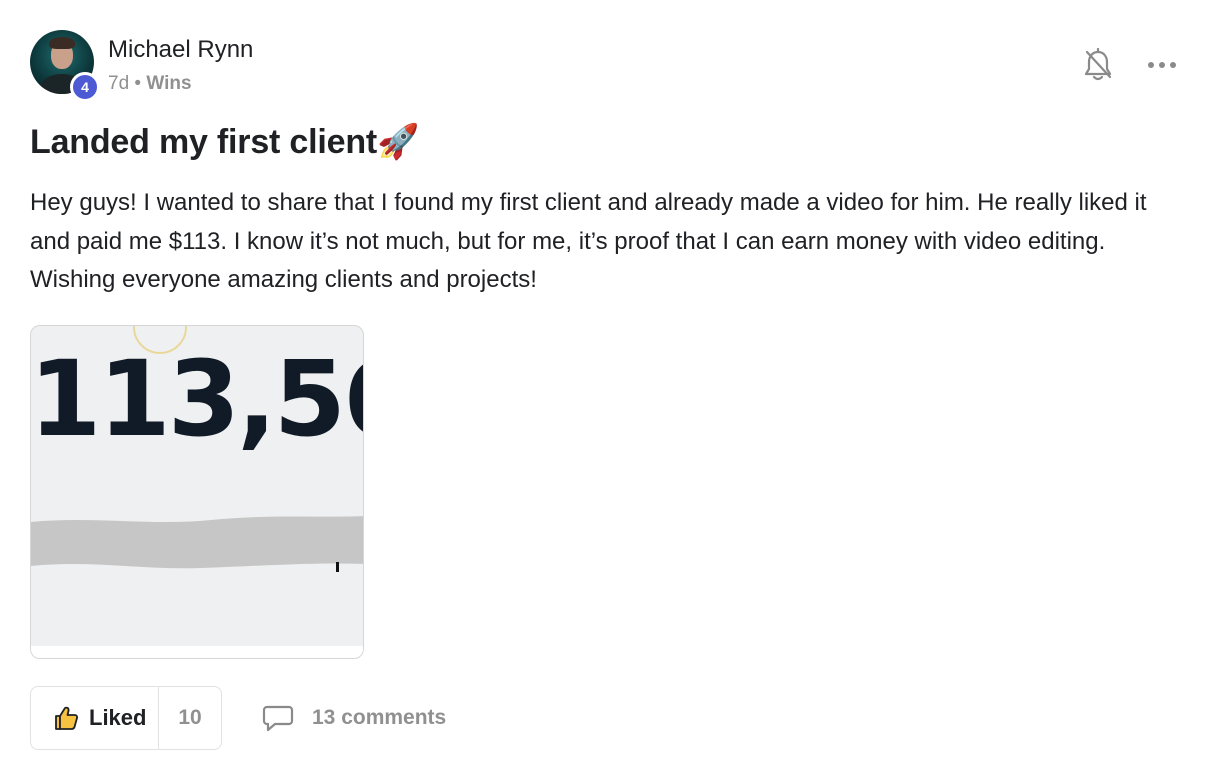  Describe the element at coordinates (398, 142) in the screenshot. I see `rocket-emoji: 🚀` at that location.